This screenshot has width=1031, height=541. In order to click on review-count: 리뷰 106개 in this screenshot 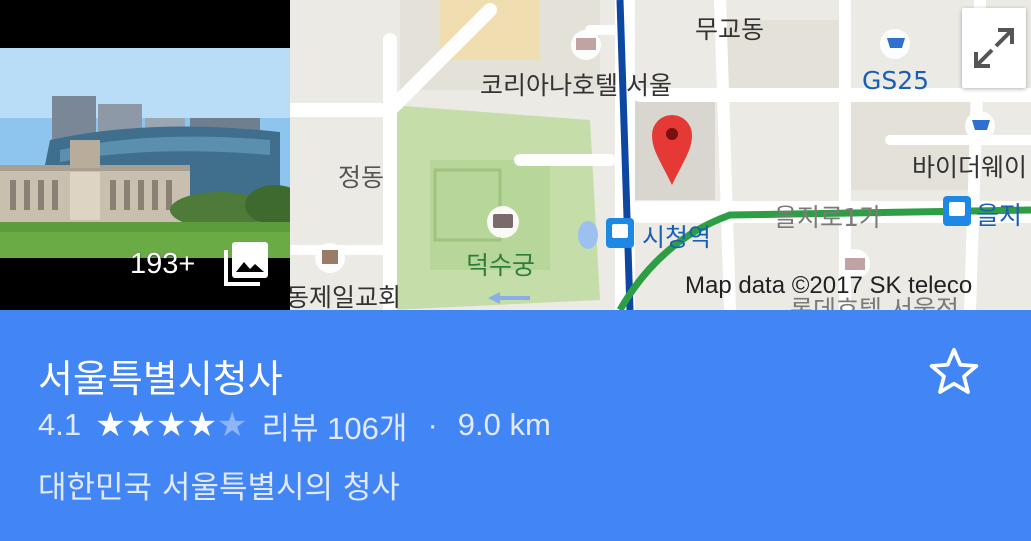, I will do `click(334, 428)`.